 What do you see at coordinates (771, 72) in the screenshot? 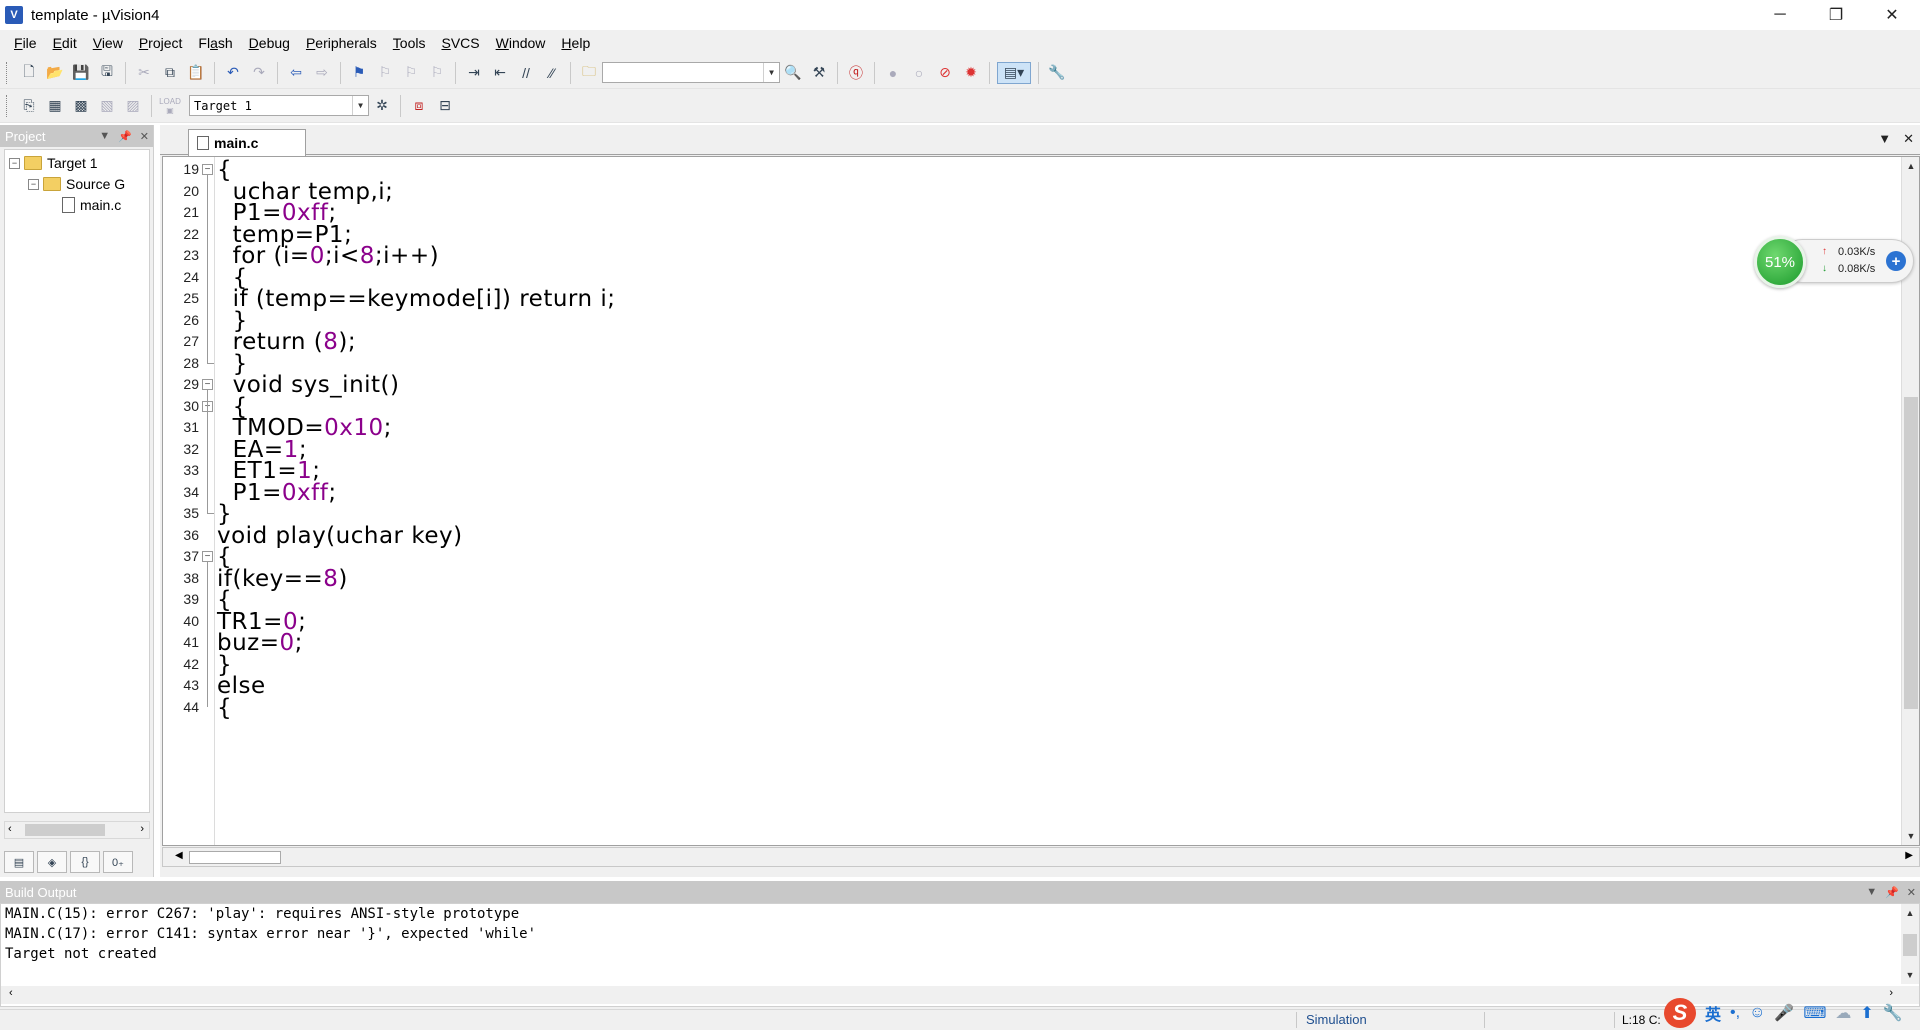
I see `chevron-down-icon: ▼` at bounding box center [771, 72].